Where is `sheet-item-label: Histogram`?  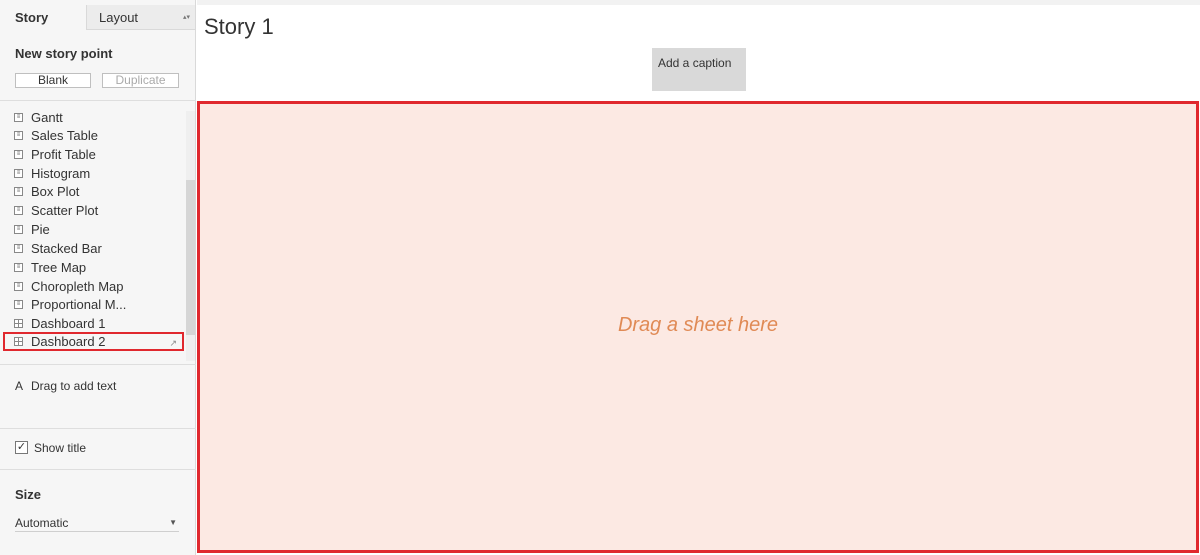 sheet-item-label: Histogram is located at coordinates (61, 173).